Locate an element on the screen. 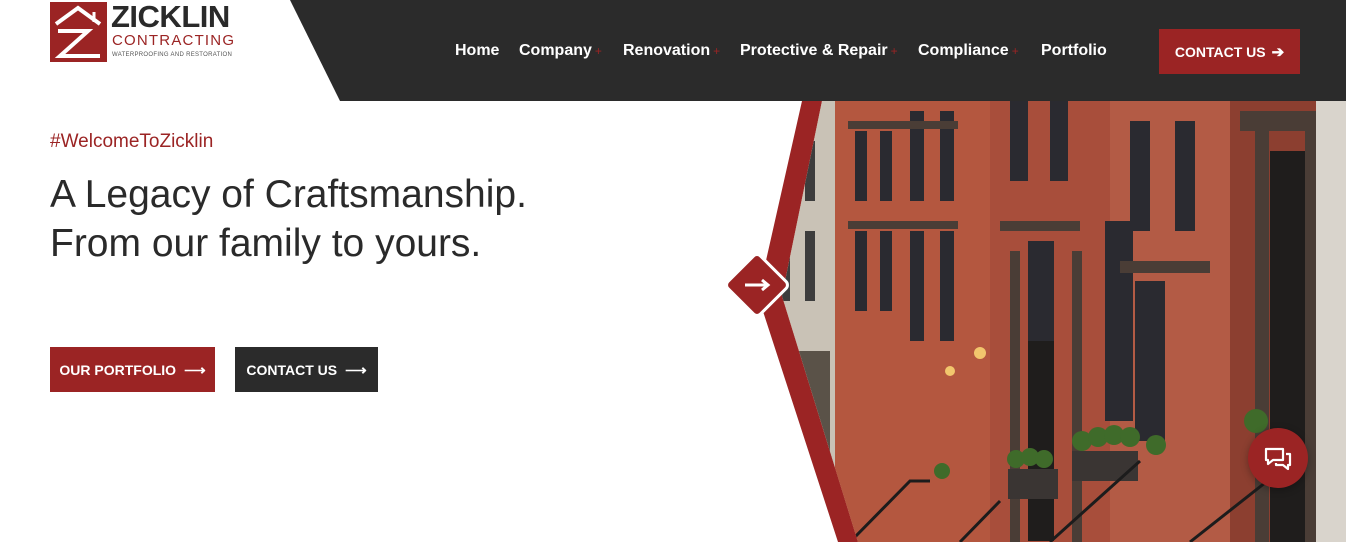  portfolio-button-label: OUR PORTFOLIO is located at coordinates (118, 369).